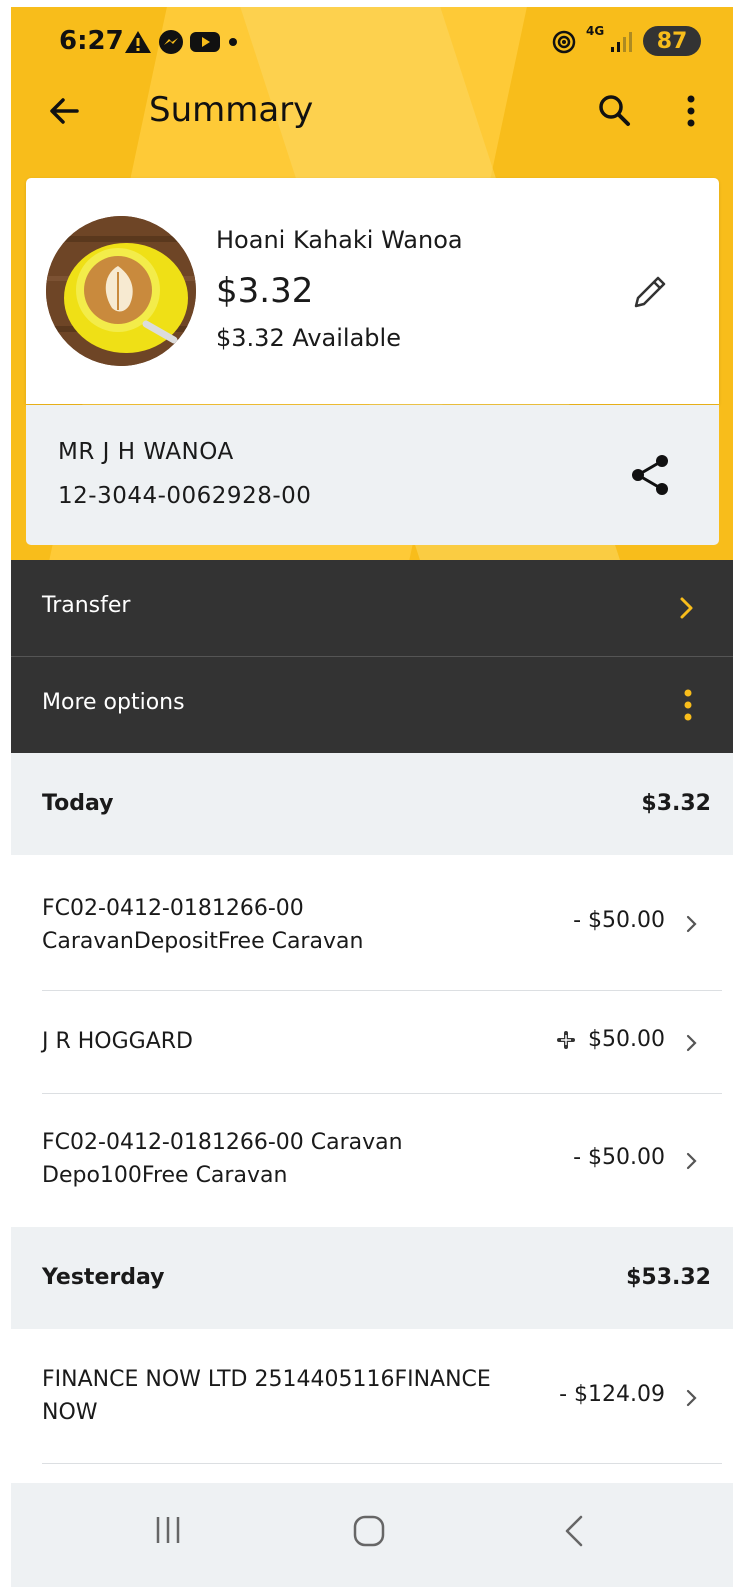 The width and height of the screenshot is (733, 1587). What do you see at coordinates (676, 803) in the screenshot?
I see `section-total: $3.32` at bounding box center [676, 803].